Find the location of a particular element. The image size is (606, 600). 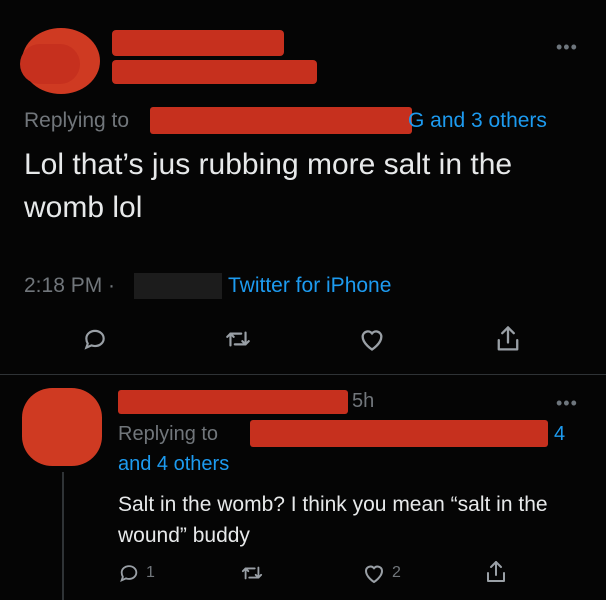

reply-replying-to-label: Replying to is located at coordinates (168, 434).